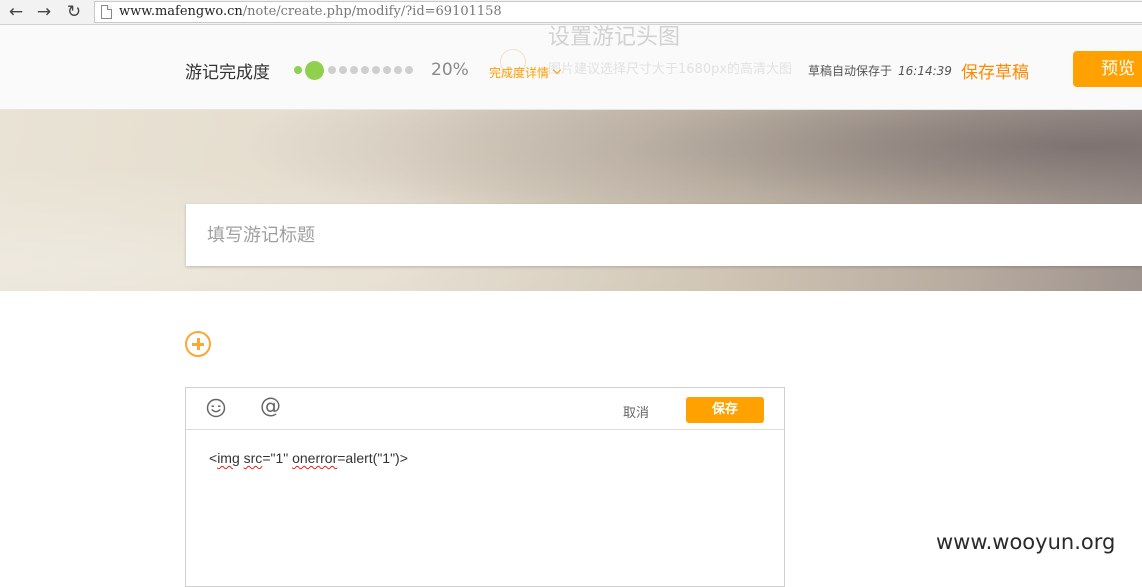 The image size is (1142, 587). I want to click on autosave-status: 草稿自动保存于 16:14:39, so click(880, 70).